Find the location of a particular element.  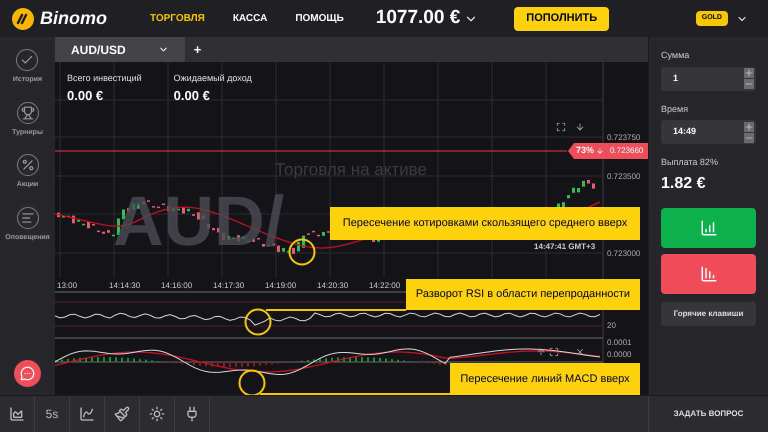

logo-text: Binomo is located at coordinates (73, 18).